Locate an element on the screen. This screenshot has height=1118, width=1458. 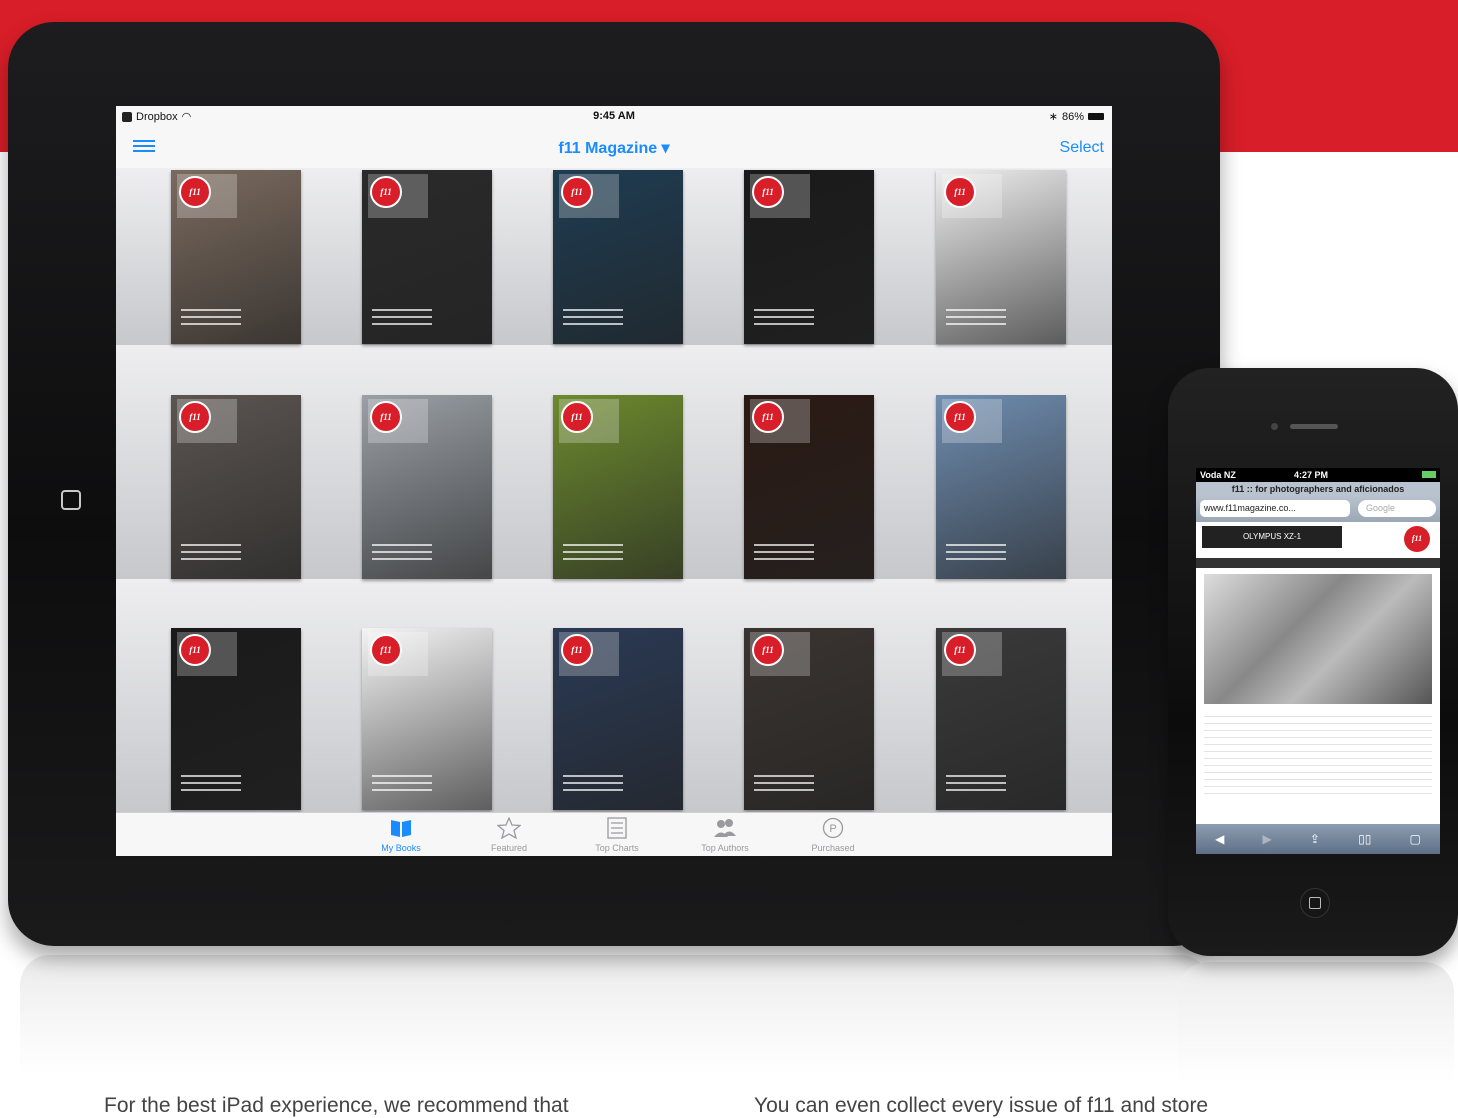
status-bar: Dropbox ◠ 9:45 AM ∗ 86% is located at coordinates (614, 117).